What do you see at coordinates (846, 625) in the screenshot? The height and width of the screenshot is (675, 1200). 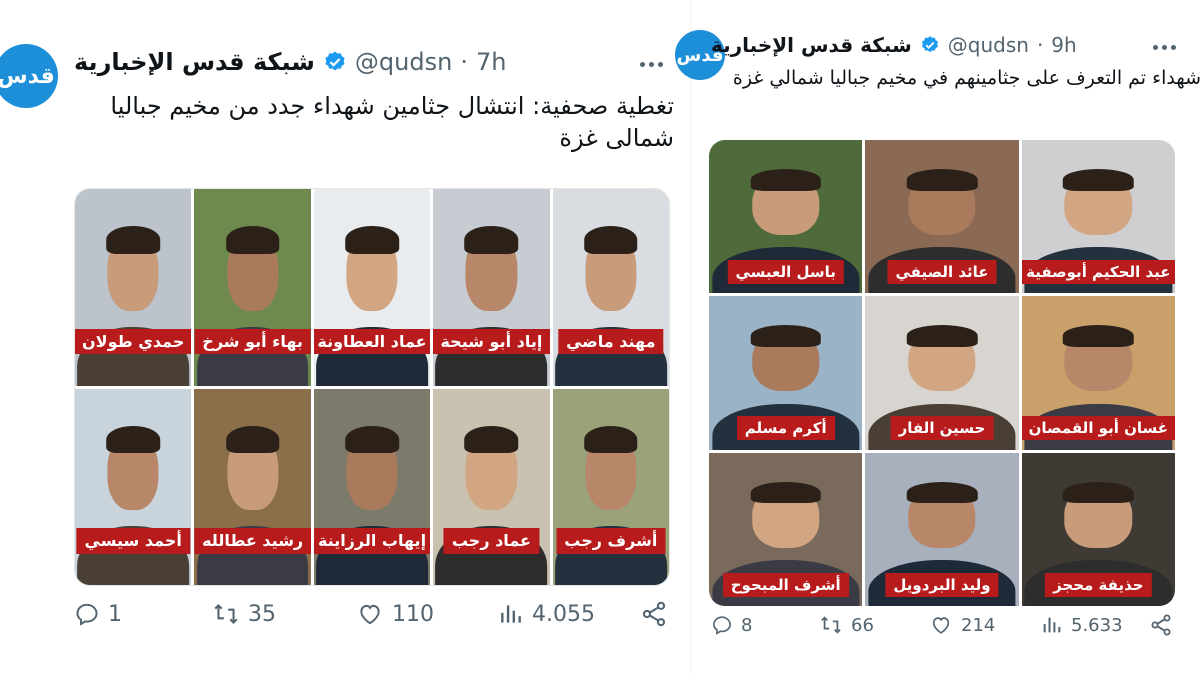 I see `retweet-button: 66` at bounding box center [846, 625].